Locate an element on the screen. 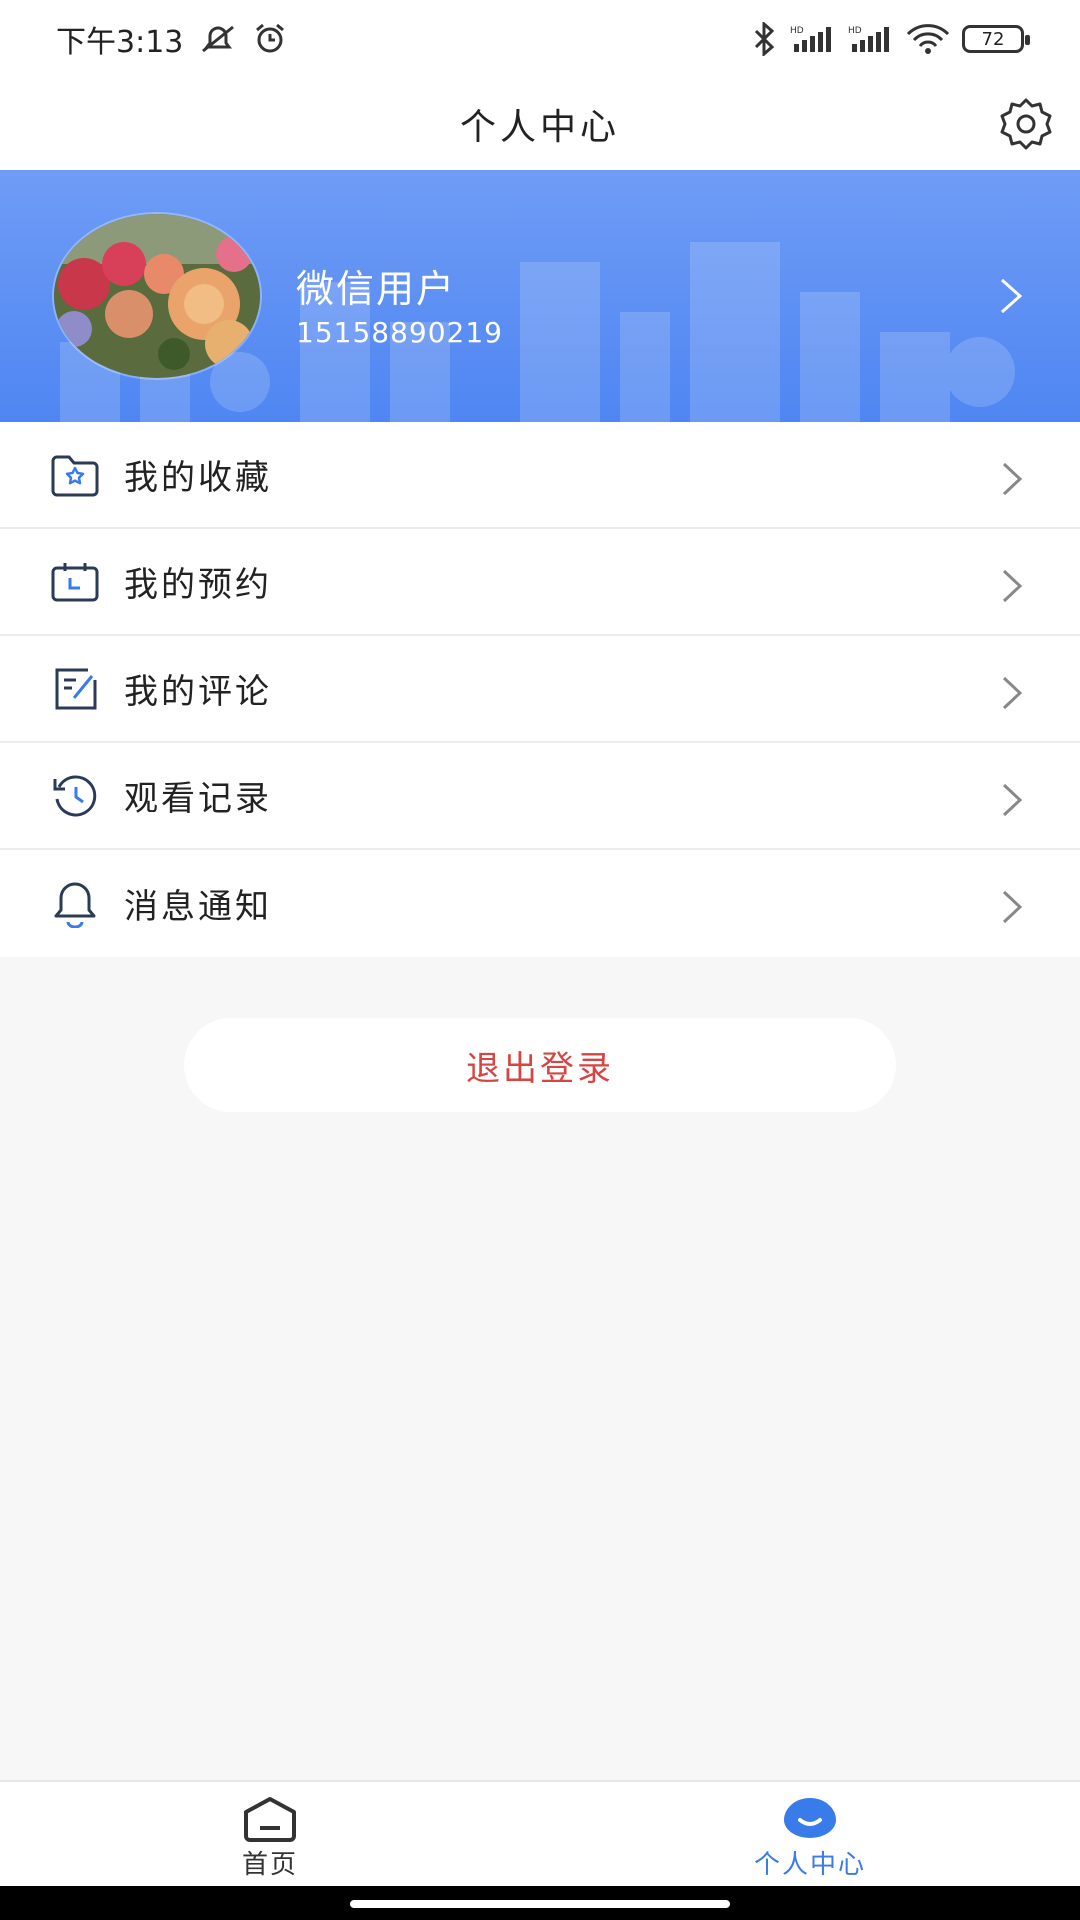  profile-banner: 微信用户 15158890219 is located at coordinates (540, 296).